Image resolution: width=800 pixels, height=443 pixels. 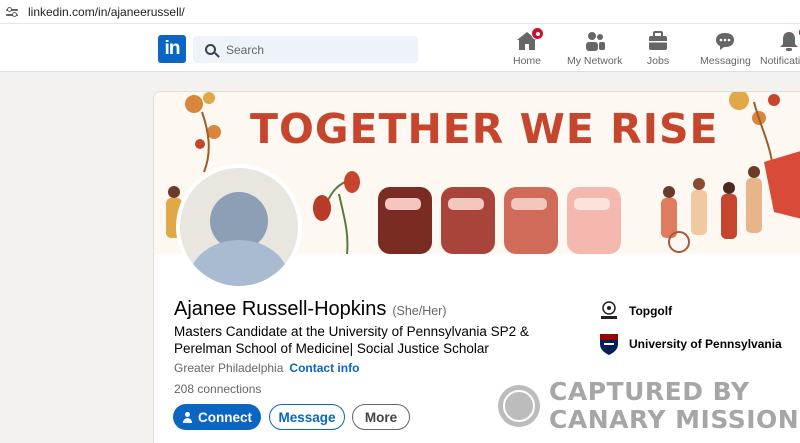 What do you see at coordinates (239, 227) in the screenshot?
I see `profile-avatar` at bounding box center [239, 227].